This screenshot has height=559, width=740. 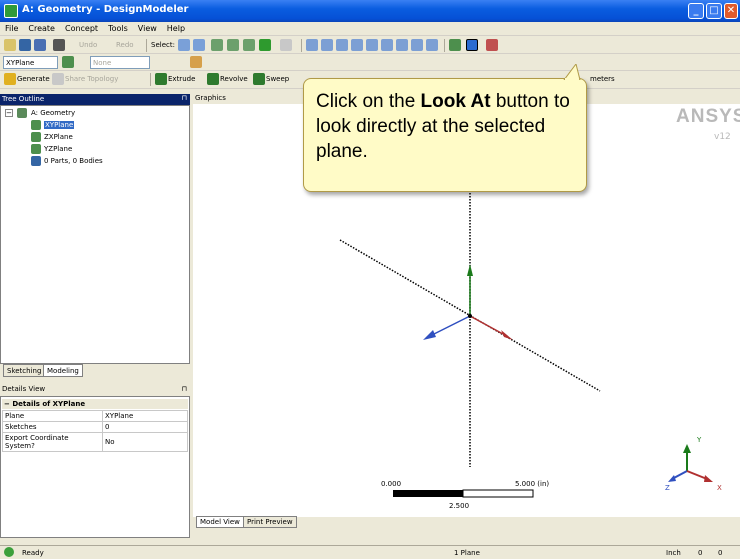 I want to click on tree-item-parts: 0 Parts, 0 Bodies, so click(x=73, y=161).